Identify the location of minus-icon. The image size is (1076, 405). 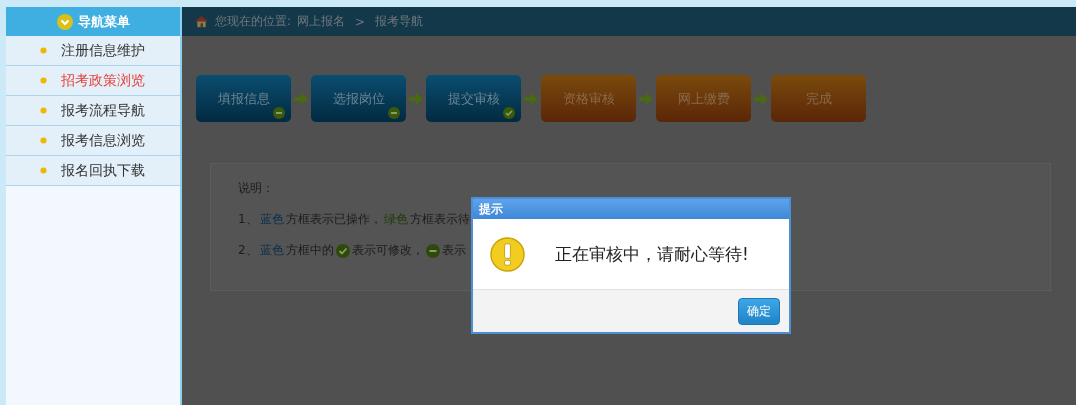
(432, 250).